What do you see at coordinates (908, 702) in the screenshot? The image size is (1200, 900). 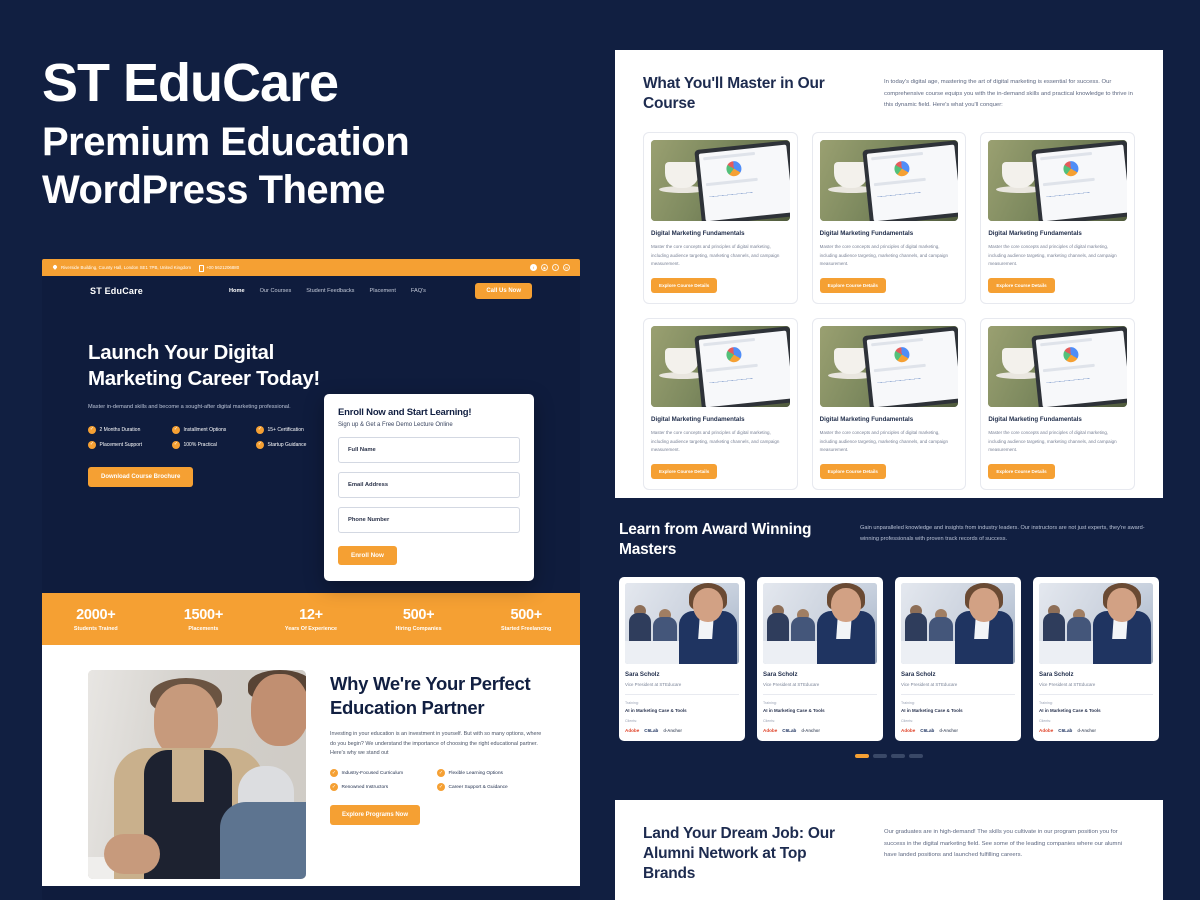 I see `training-label: Training:` at bounding box center [908, 702].